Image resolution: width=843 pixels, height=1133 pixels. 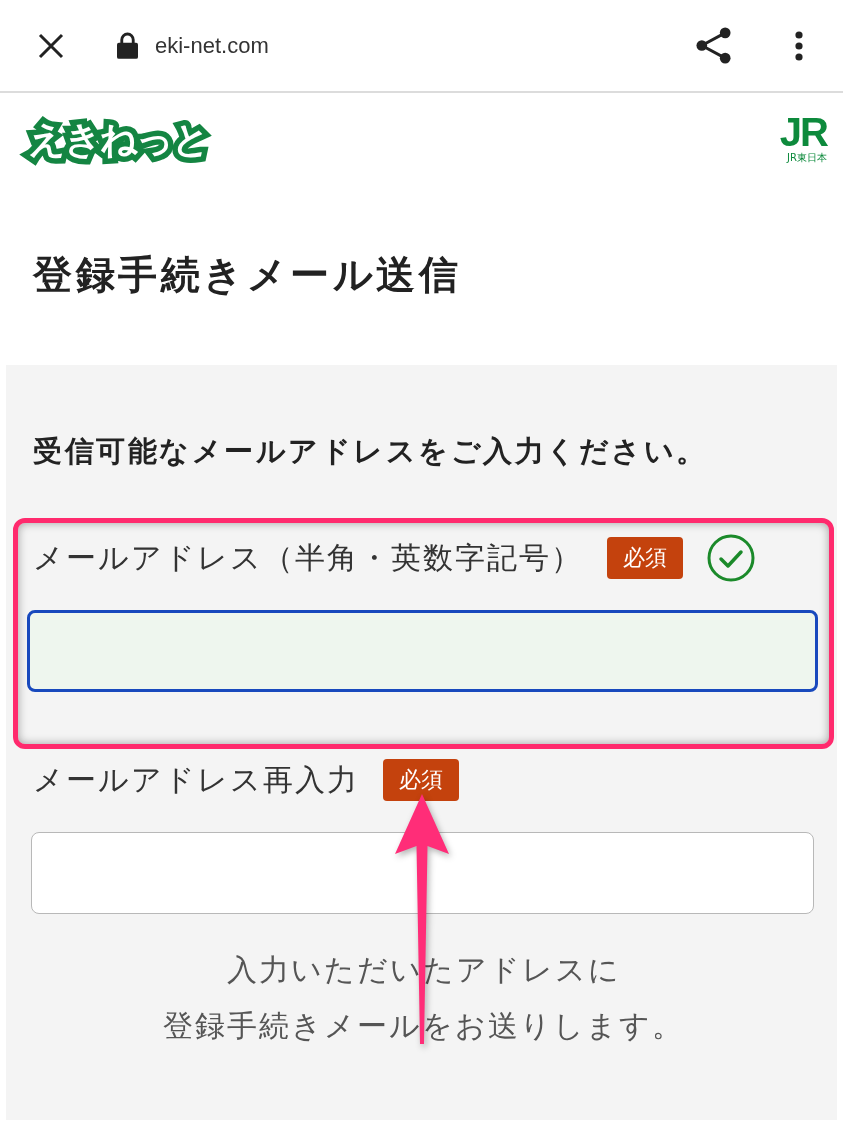 I want to click on jr-logo-caption: JR東日本, so click(x=807, y=157).